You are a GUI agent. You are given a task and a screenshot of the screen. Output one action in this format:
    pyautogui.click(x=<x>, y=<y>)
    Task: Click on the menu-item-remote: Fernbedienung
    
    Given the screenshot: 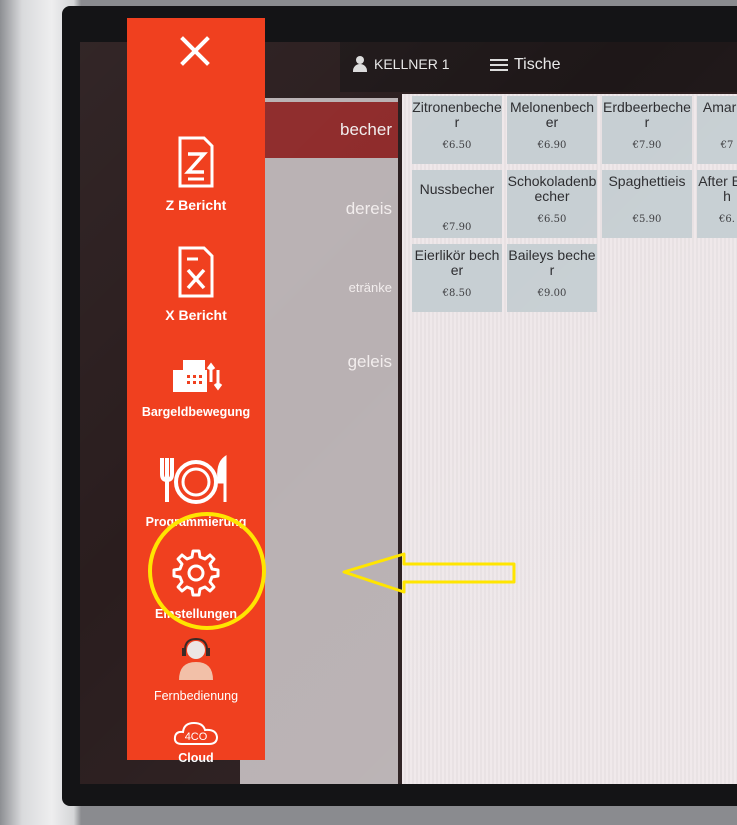 What is the action you would take?
    pyautogui.click(x=196, y=670)
    